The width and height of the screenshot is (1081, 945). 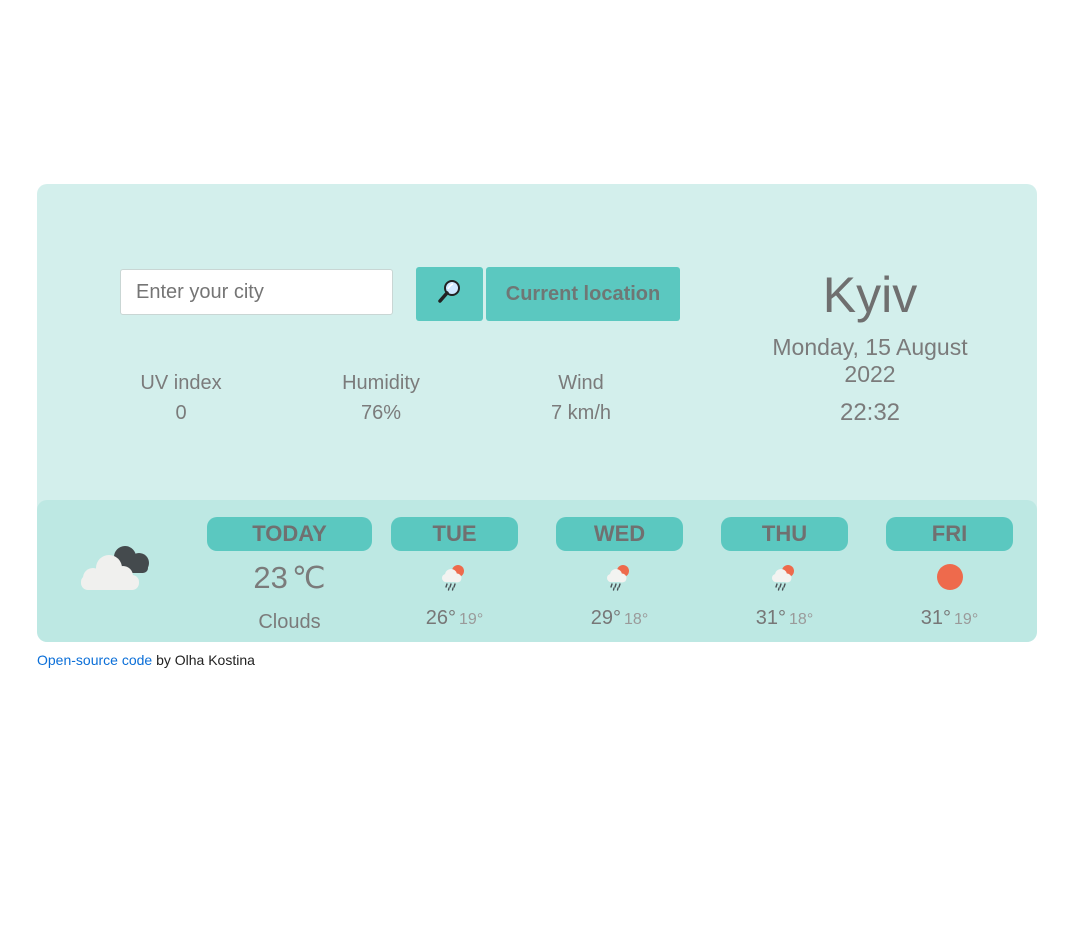 I want to click on current-date: Monday, 15 August 2022, so click(x=870, y=360).